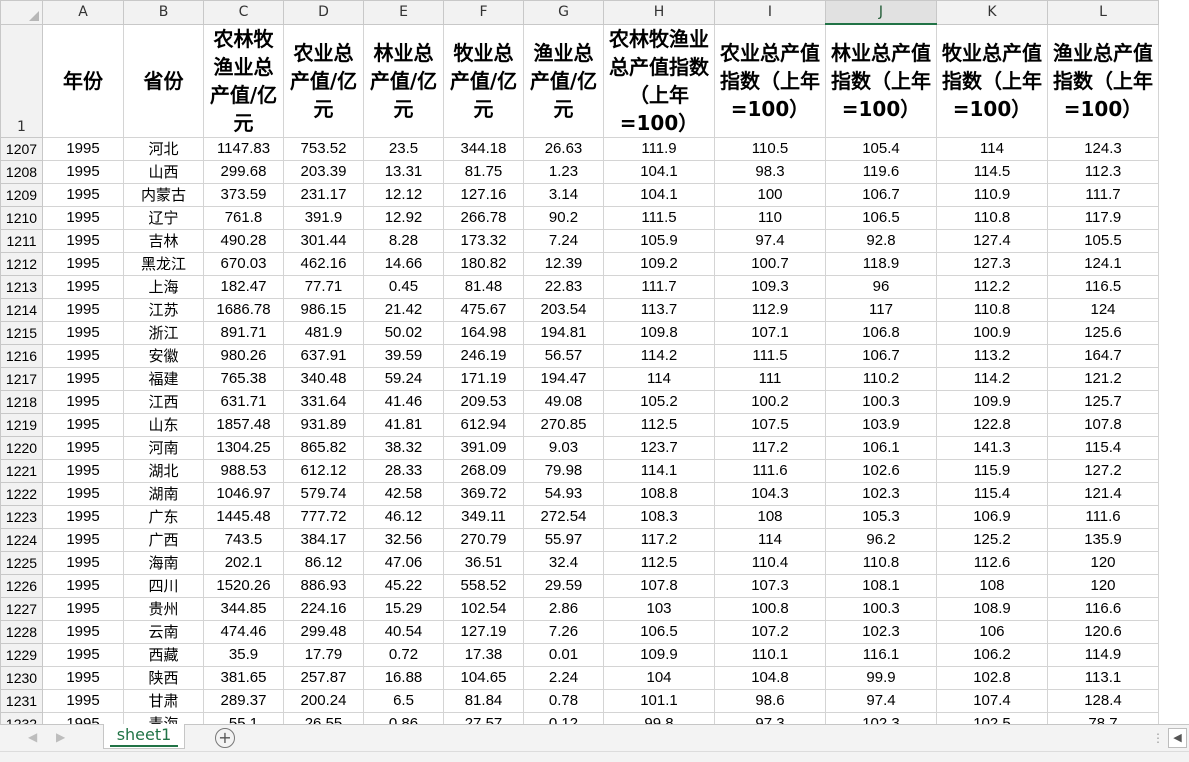 This screenshot has width=1189, height=762. What do you see at coordinates (770, 194) in the screenshot?
I see `data-cell: 100` at bounding box center [770, 194].